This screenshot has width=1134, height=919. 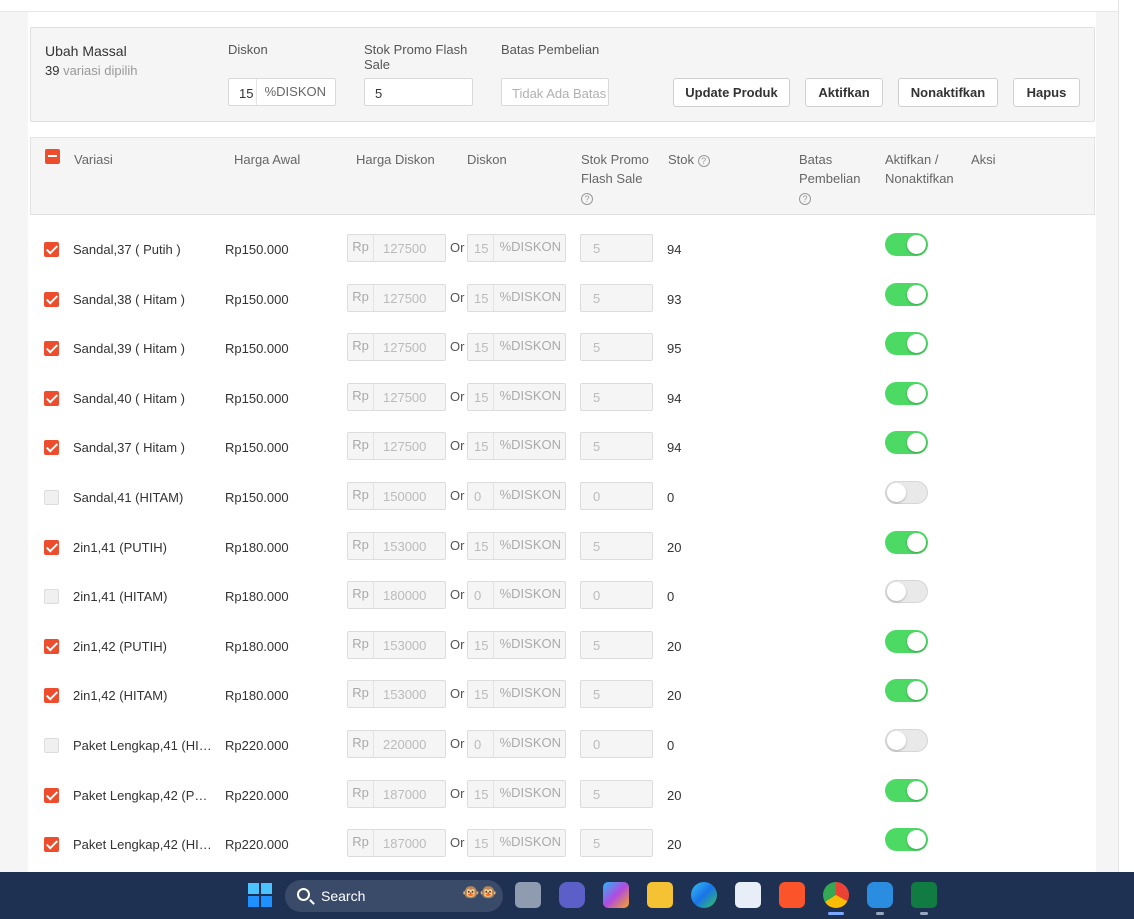 What do you see at coordinates (597, 347) in the screenshot?
I see `promo-stock-value: 5` at bounding box center [597, 347].